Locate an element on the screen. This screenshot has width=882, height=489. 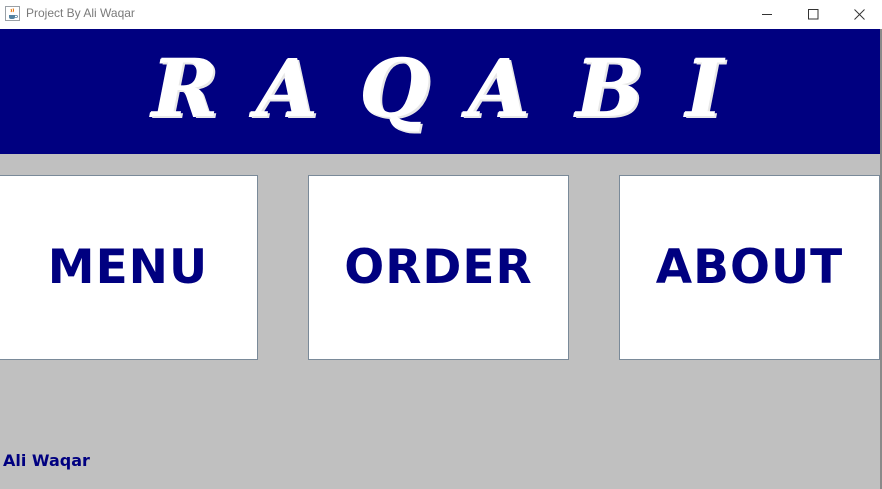
about-button-label: ABOUT is located at coordinates (749, 267).